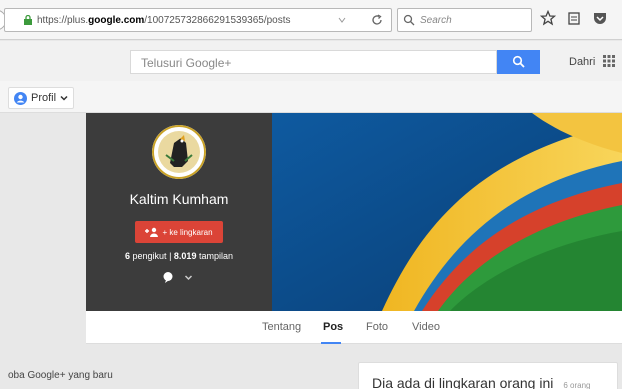 This screenshot has height=389, width=622. I want to click on message-bubble-icon, so click(168, 277).